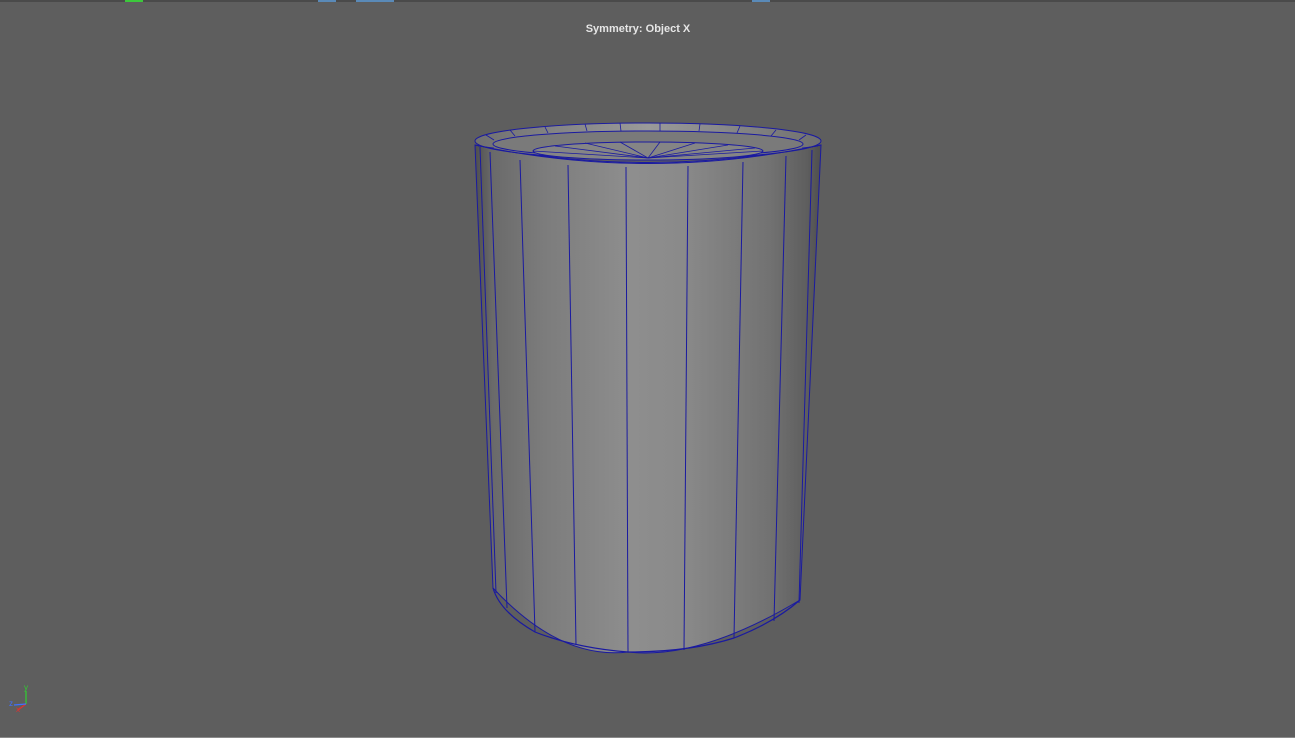 This screenshot has width=1295, height=738. Describe the element at coordinates (648, 151) in the screenshot. I see `cylinder-inner-cap` at that location.